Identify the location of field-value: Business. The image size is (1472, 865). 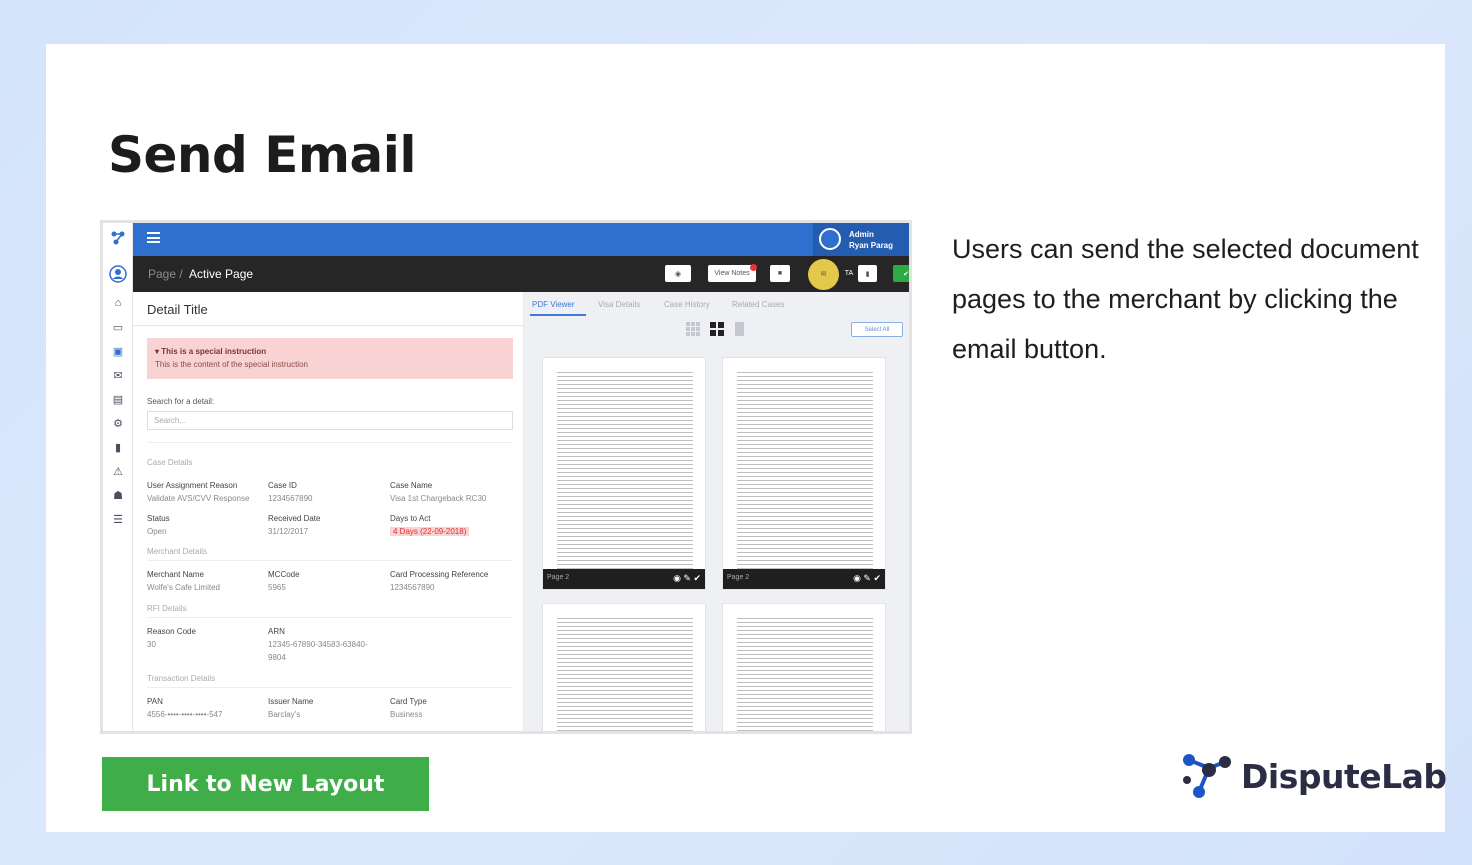
(406, 714).